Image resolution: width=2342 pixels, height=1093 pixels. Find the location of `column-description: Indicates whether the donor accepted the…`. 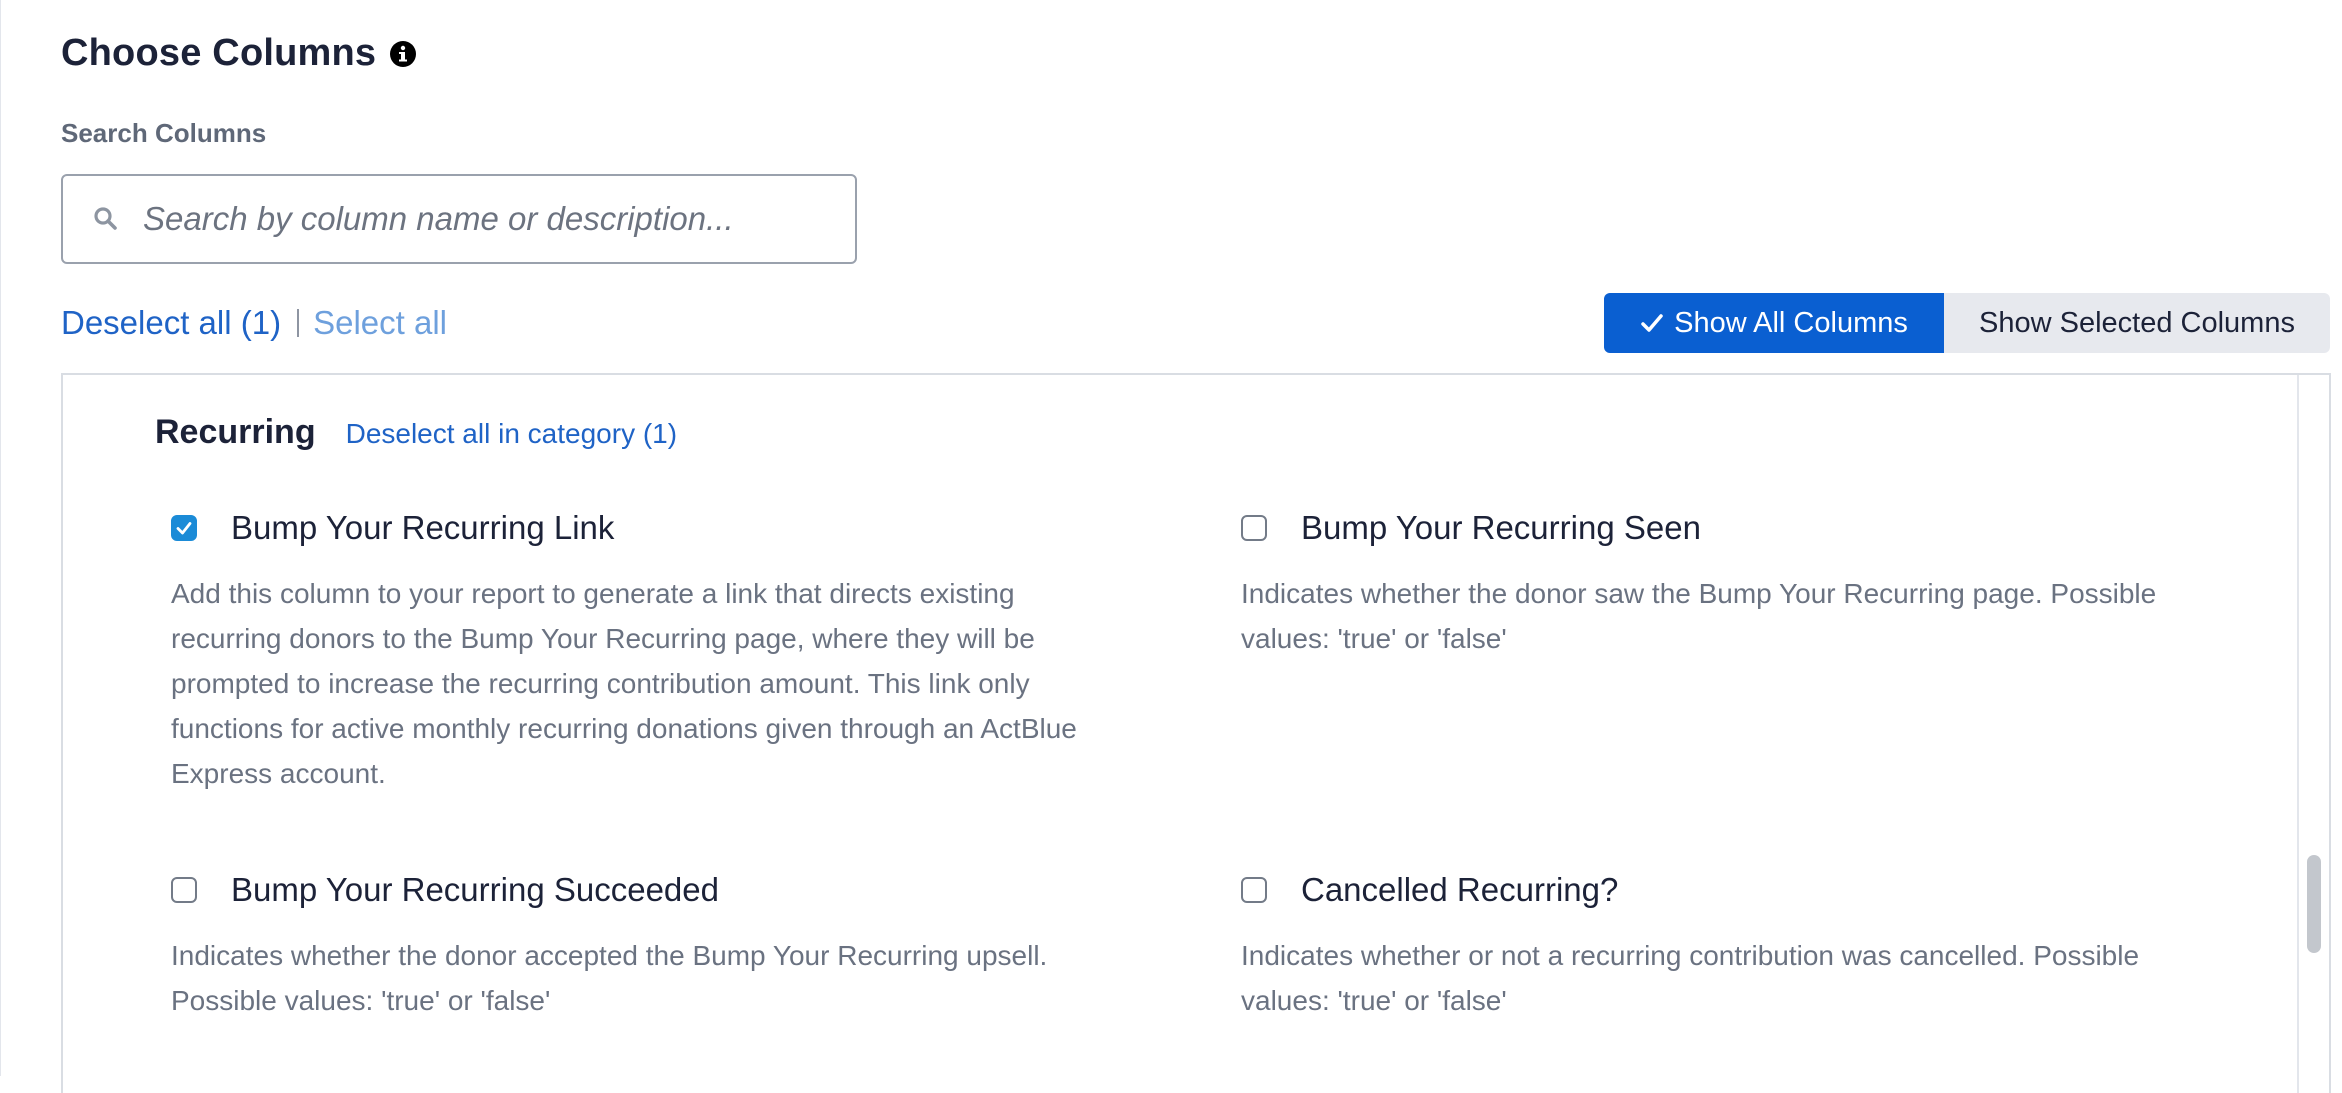

column-description: Indicates whether the donor accepted the… is located at coordinates (609, 978).